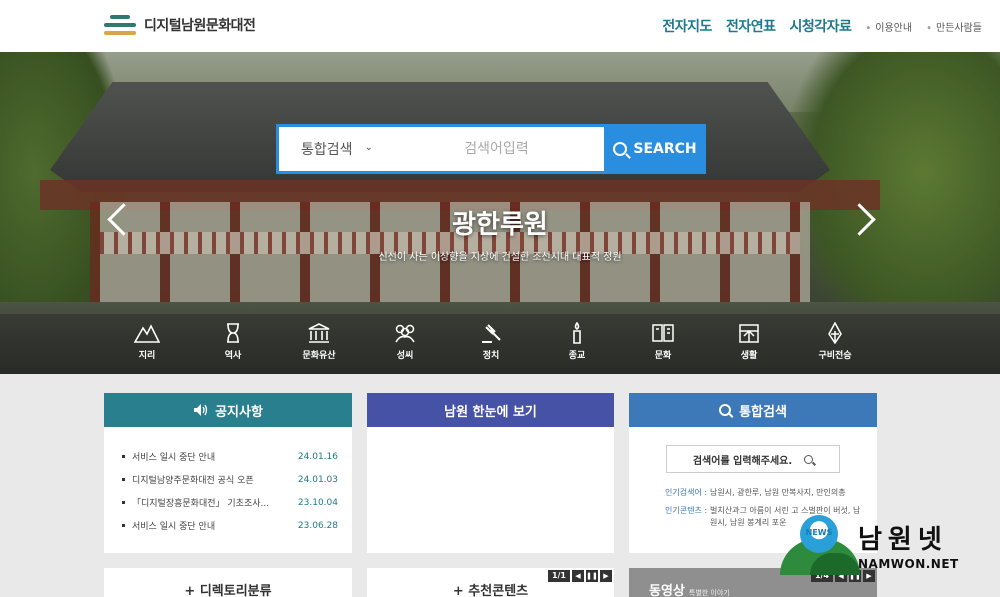  I want to click on top-nav: 전자지도 전자연표 시청각자료 이용안내 만든사람들, so click(815, 26).